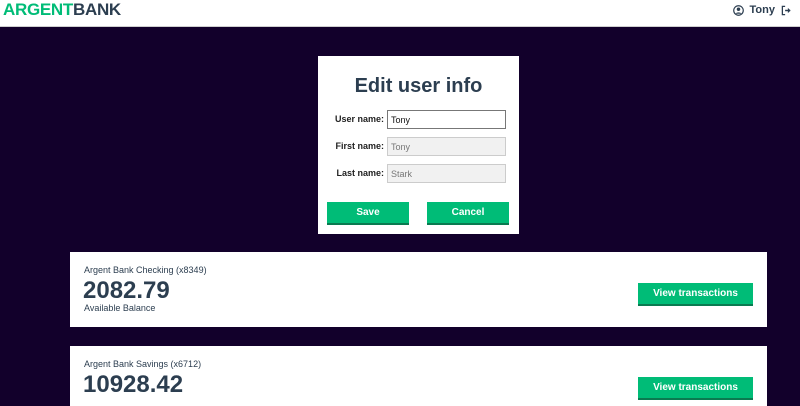 This screenshot has height=406, width=800. I want to click on account-title: Argent Bank Savings (x6712), so click(143, 364).